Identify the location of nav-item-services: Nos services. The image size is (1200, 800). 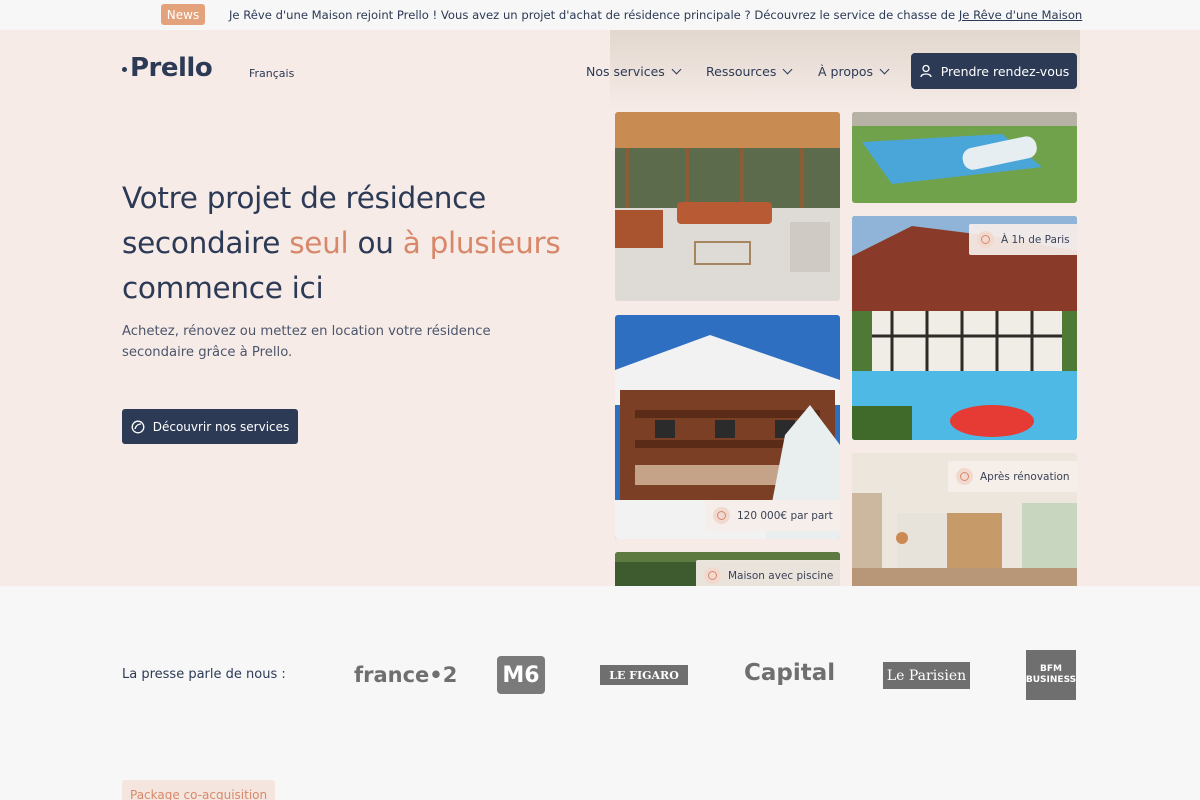
(634, 71).